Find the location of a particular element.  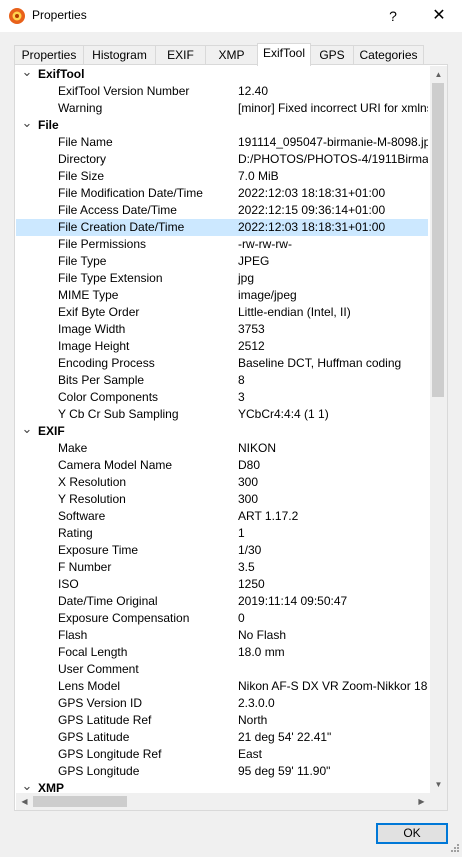

tag-row: Image Width 3753 is located at coordinates (222, 329).